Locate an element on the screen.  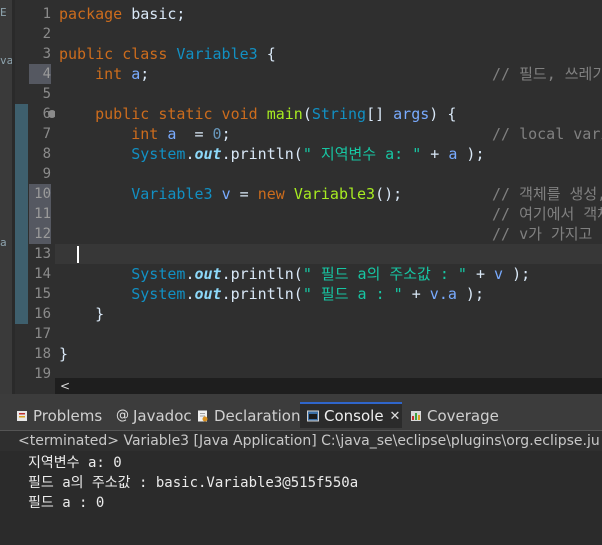
console-output-line: 필드 a : 0 is located at coordinates (66, 503).